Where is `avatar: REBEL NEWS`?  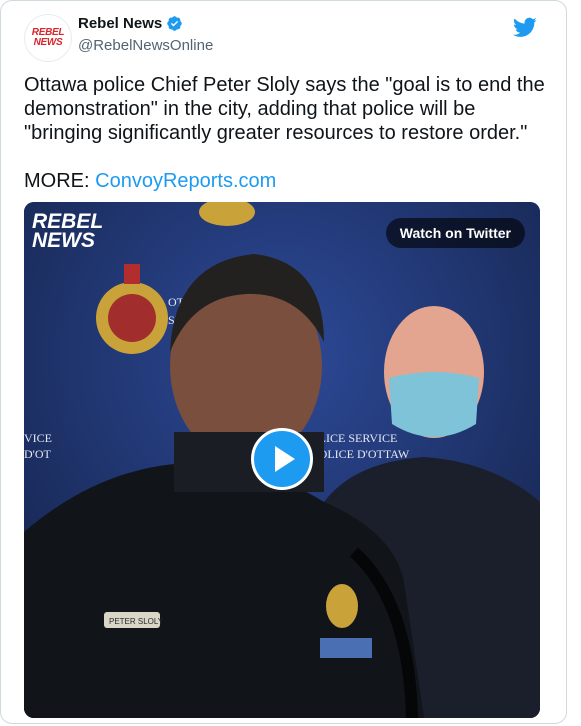 avatar: REBEL NEWS is located at coordinates (48, 38).